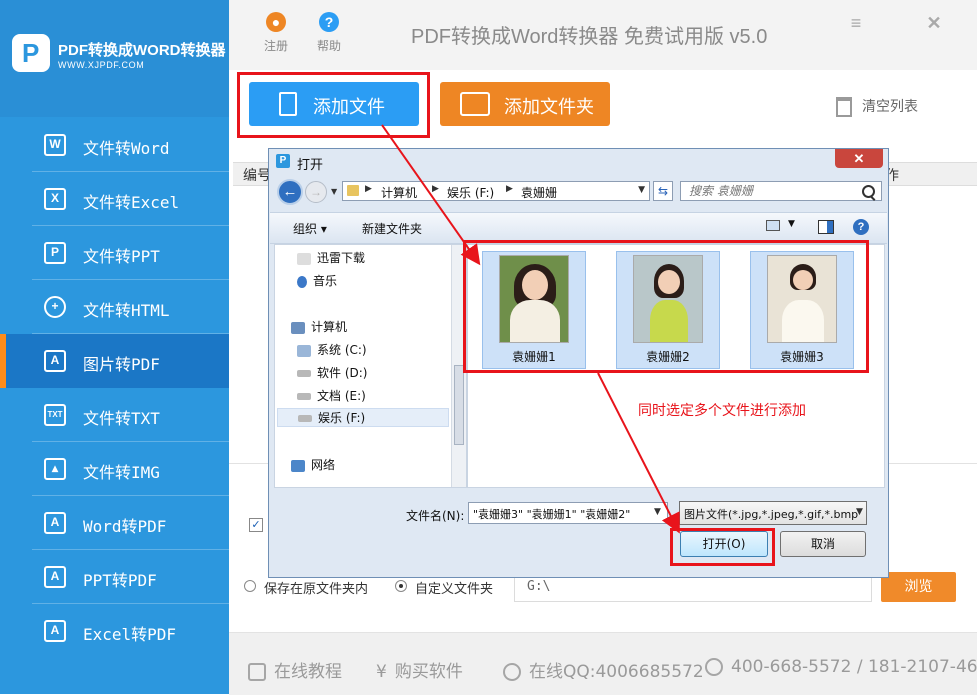  Describe the element at coordinates (257, 176) in the screenshot. I see `column-number: 编号` at that location.